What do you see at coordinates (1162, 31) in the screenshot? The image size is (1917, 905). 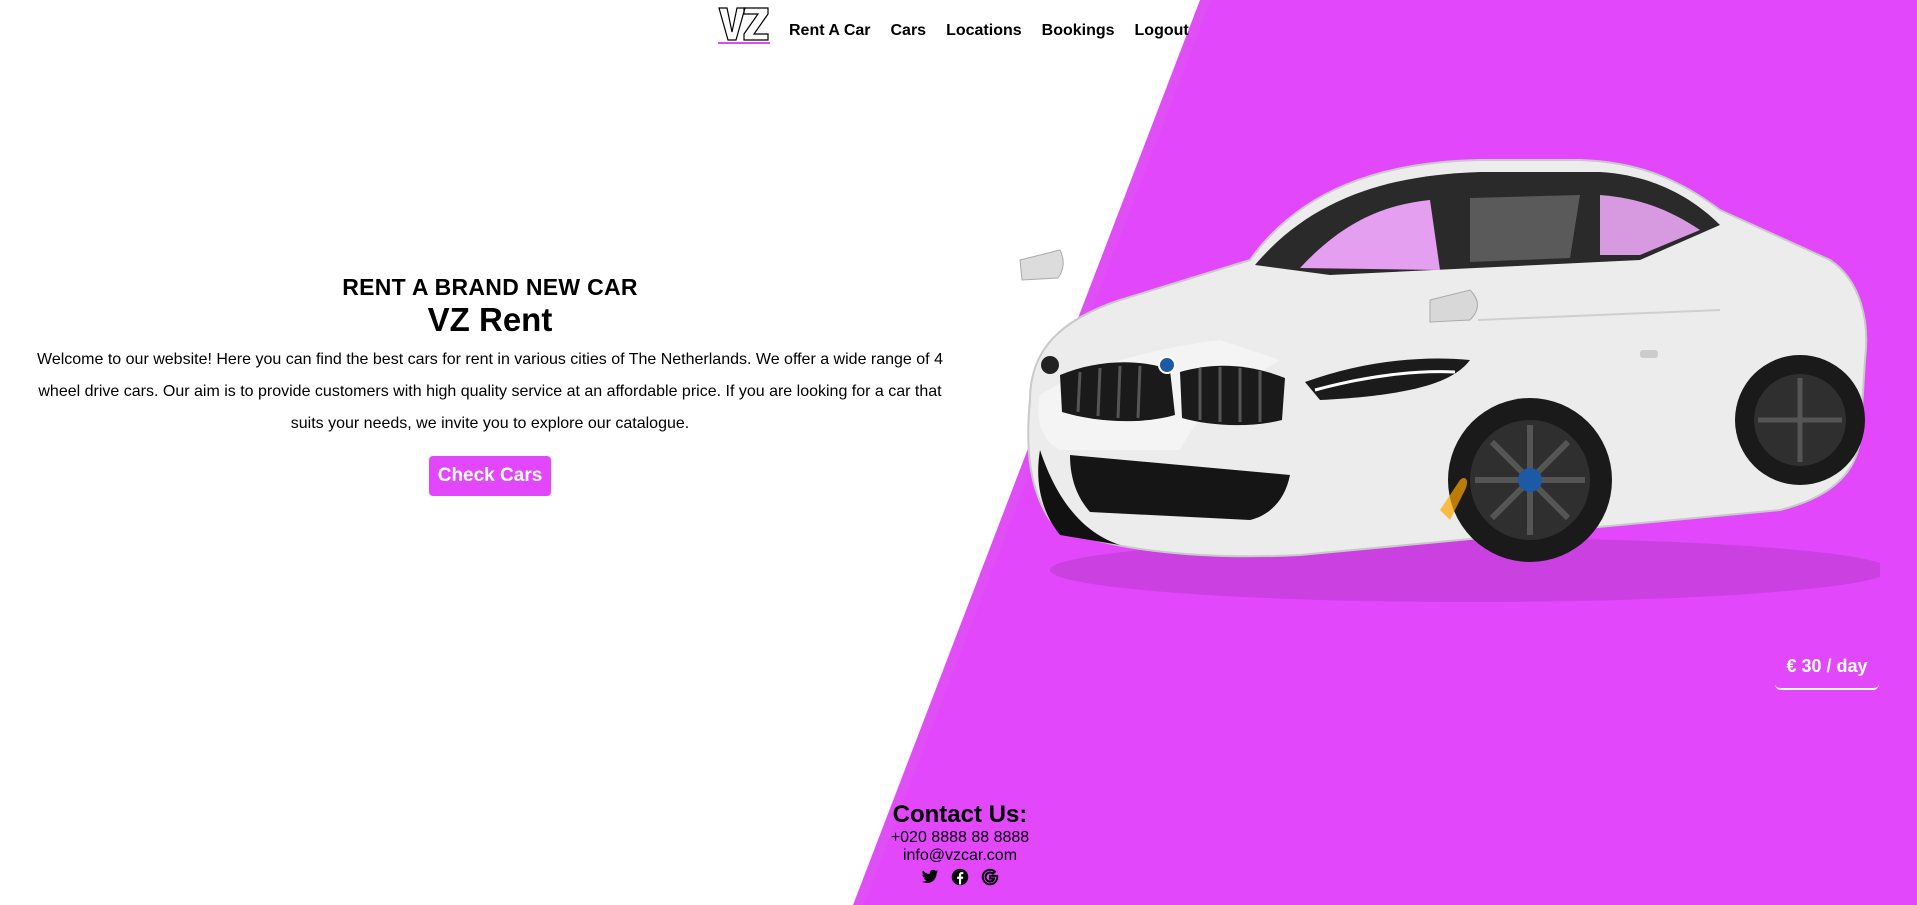 I see `nav-logout: Logout` at bounding box center [1162, 31].